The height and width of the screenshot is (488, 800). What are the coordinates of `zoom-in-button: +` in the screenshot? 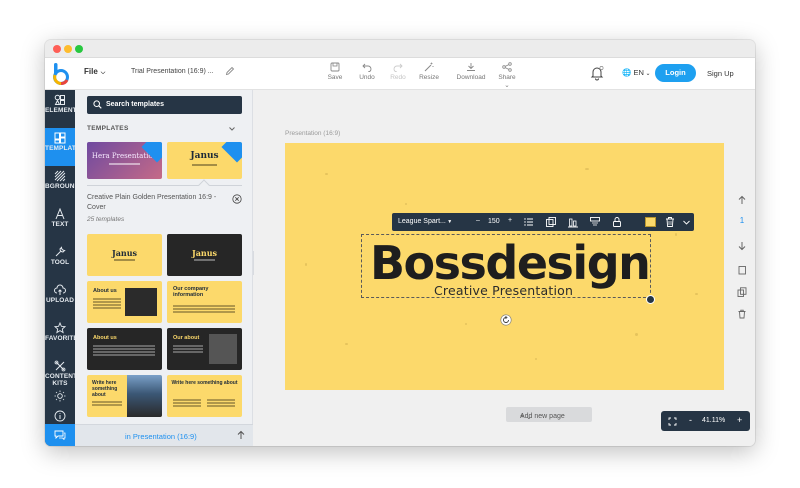 It's located at (739, 420).